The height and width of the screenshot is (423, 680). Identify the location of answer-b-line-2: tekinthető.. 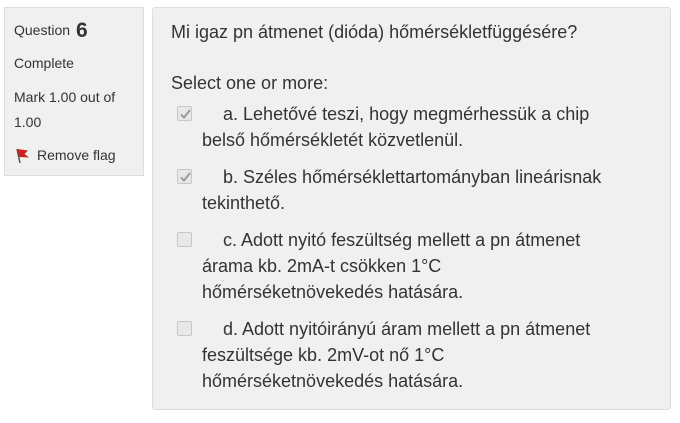
(244, 203).